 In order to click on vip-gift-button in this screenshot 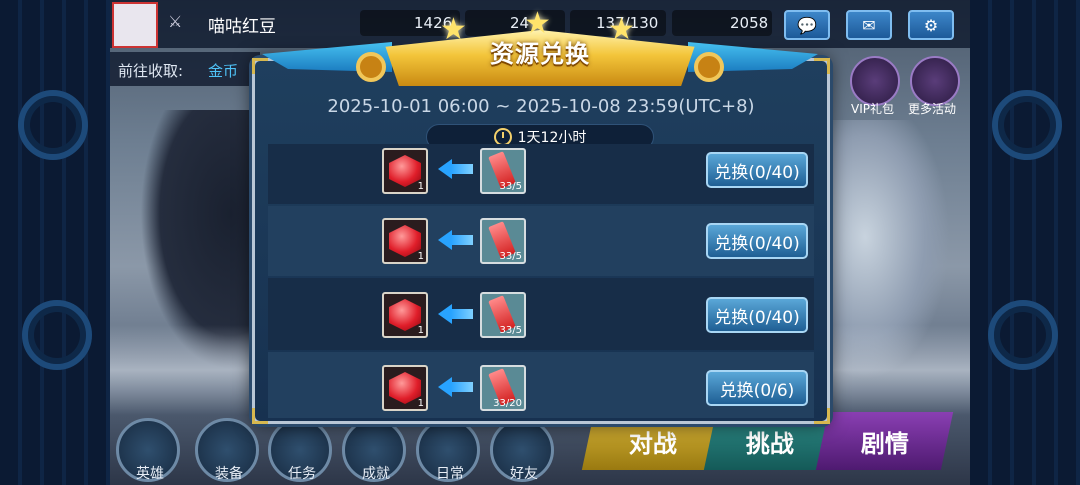, I will do `click(875, 81)`.